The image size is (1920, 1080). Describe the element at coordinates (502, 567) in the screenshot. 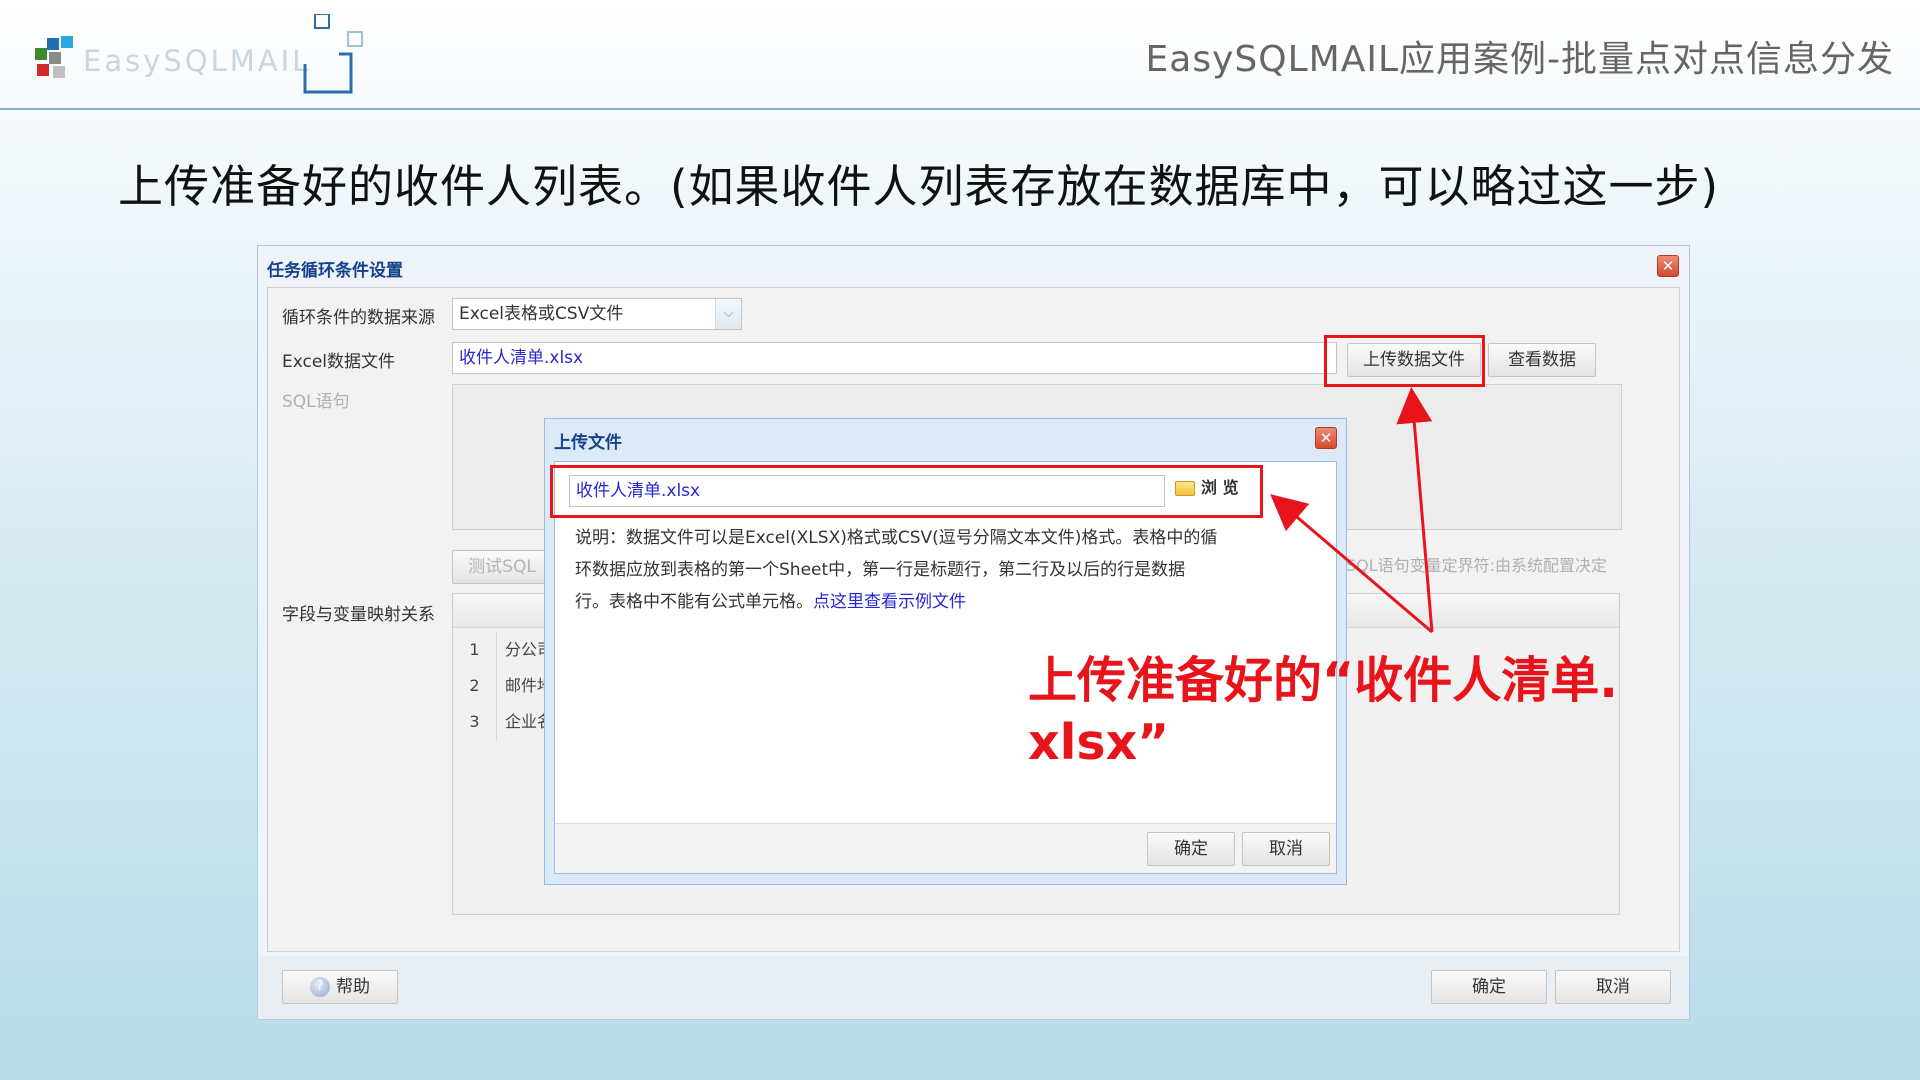

I see `test-sql-button: 测试SQL` at that location.